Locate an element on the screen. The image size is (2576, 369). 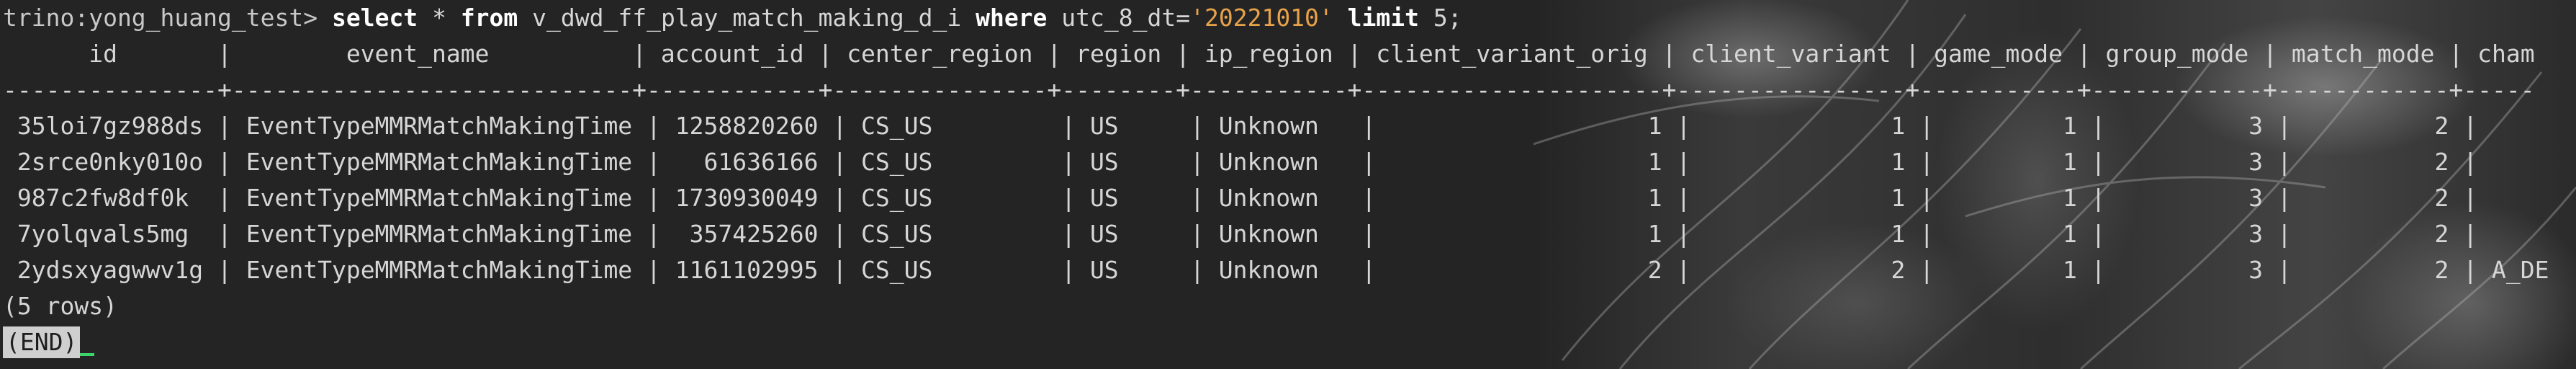
query-condition: utc_8_dt= is located at coordinates (1126, 18).